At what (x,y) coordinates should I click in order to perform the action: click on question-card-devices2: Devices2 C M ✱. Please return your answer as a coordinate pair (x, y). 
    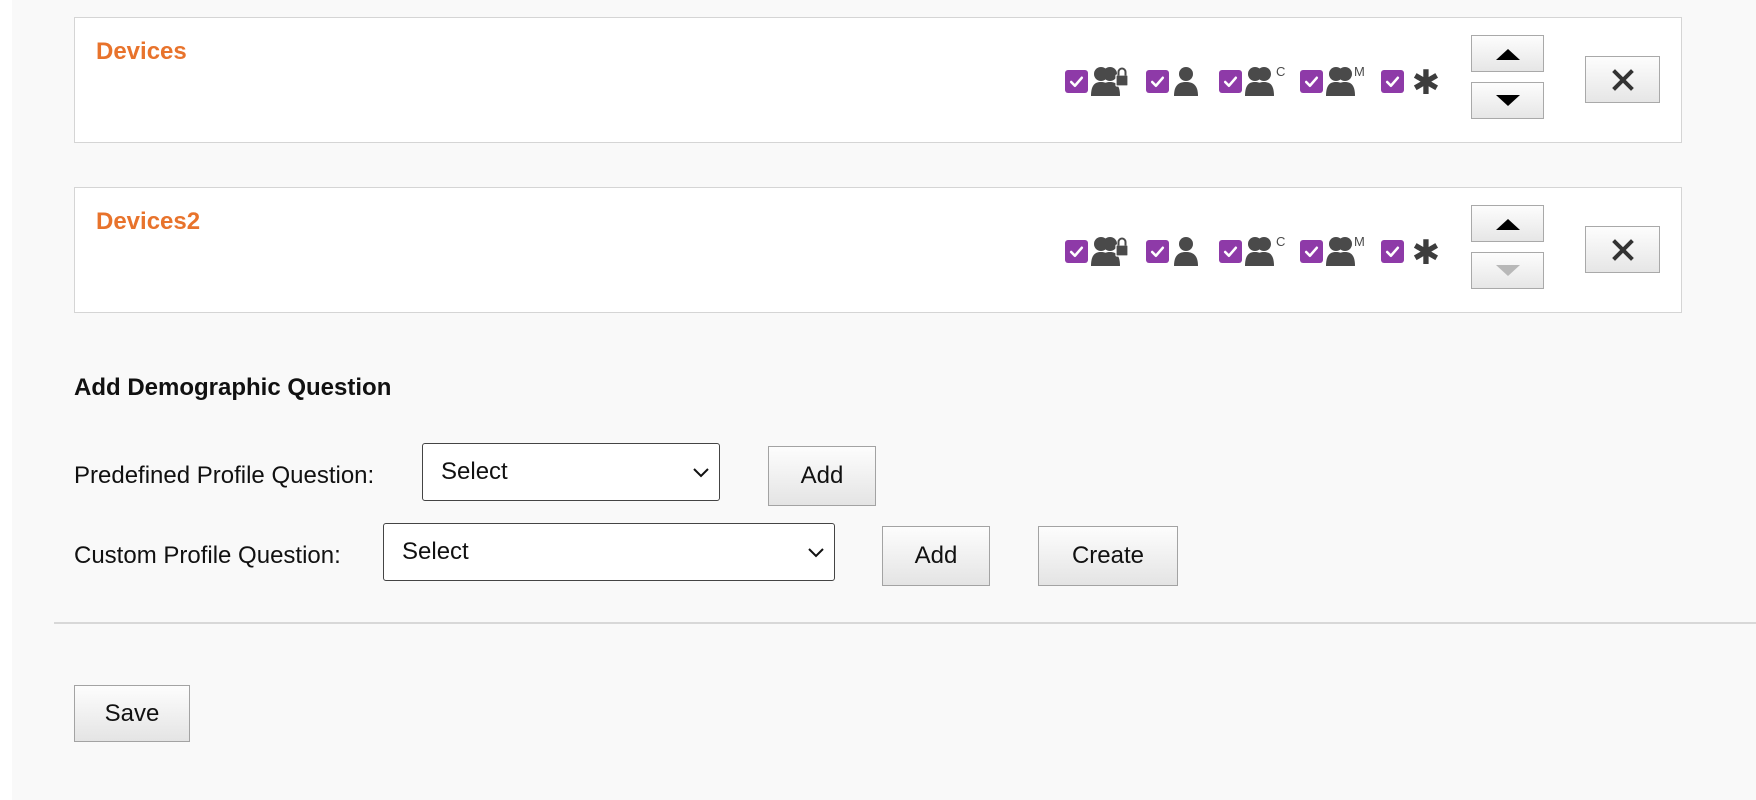
    Looking at the image, I should click on (878, 250).